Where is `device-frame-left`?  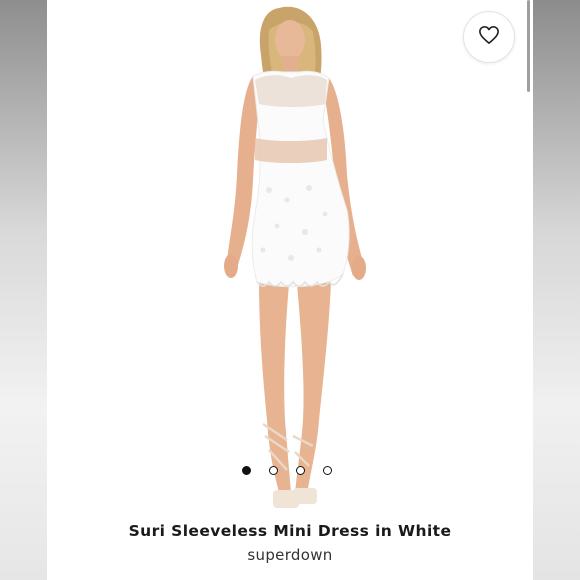
device-frame-left is located at coordinates (23, 290).